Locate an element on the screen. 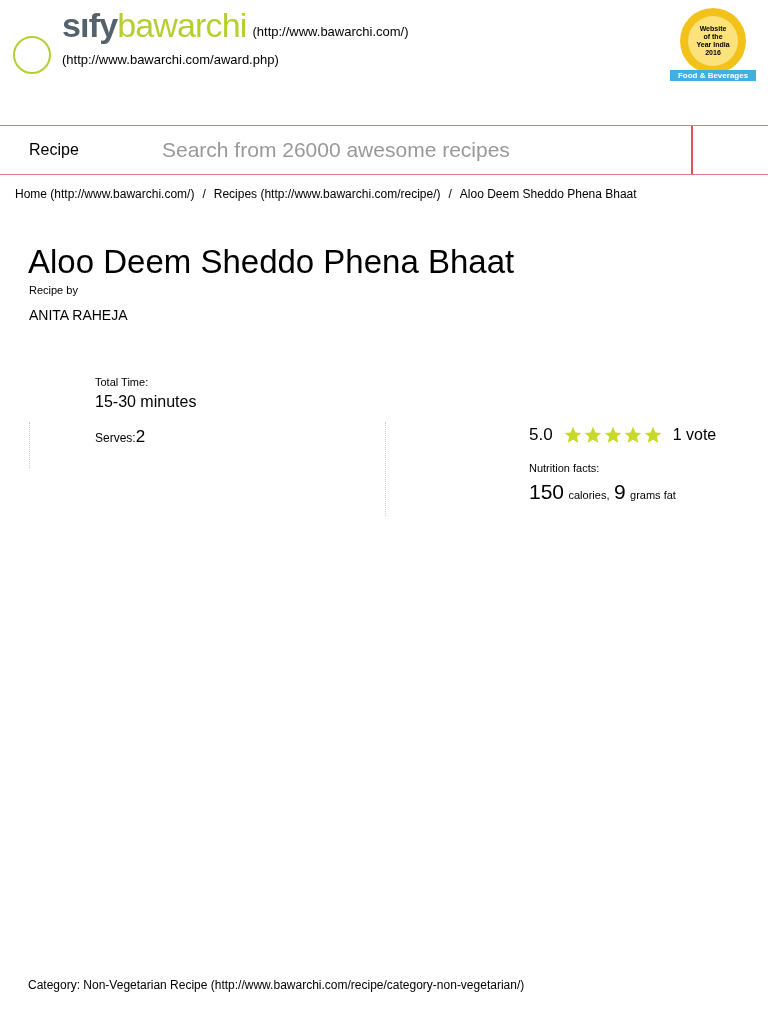 Image resolution: width=768 pixels, height=1024 pixels. nutrition-values: 150 calories, 9 grams fat is located at coordinates (603, 492).